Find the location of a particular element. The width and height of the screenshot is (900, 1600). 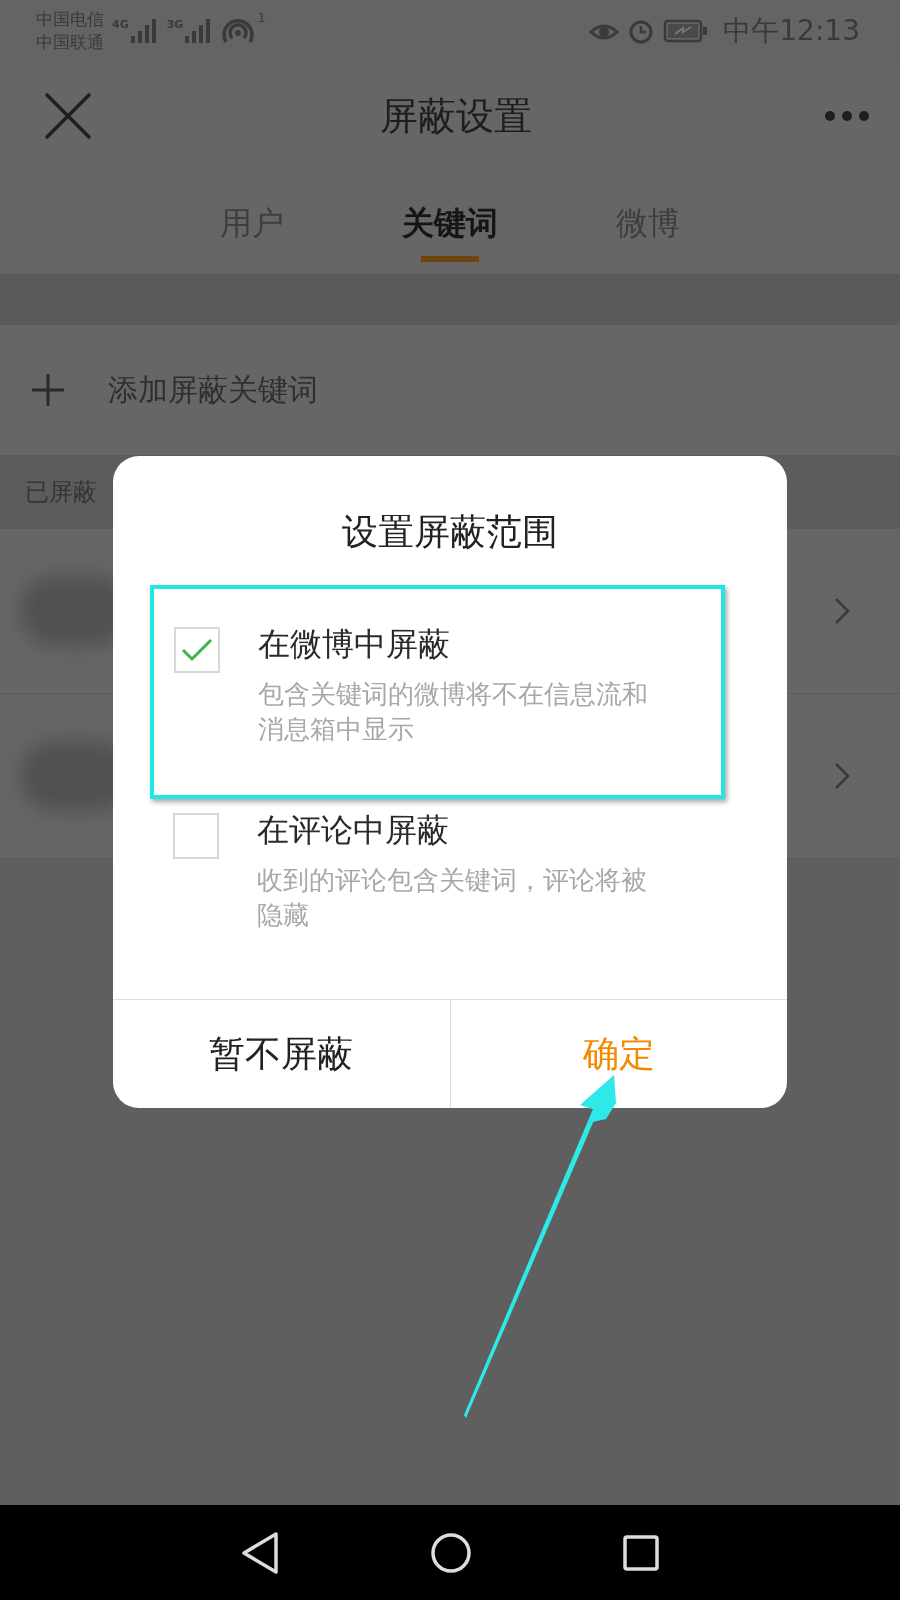

option-label: 在评论中屏蔽 is located at coordinates (353, 830).